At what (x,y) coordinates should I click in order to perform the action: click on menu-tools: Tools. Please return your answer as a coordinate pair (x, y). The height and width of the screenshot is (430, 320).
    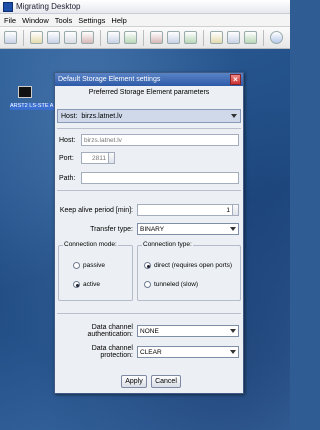
    Looking at the image, I should click on (64, 20).